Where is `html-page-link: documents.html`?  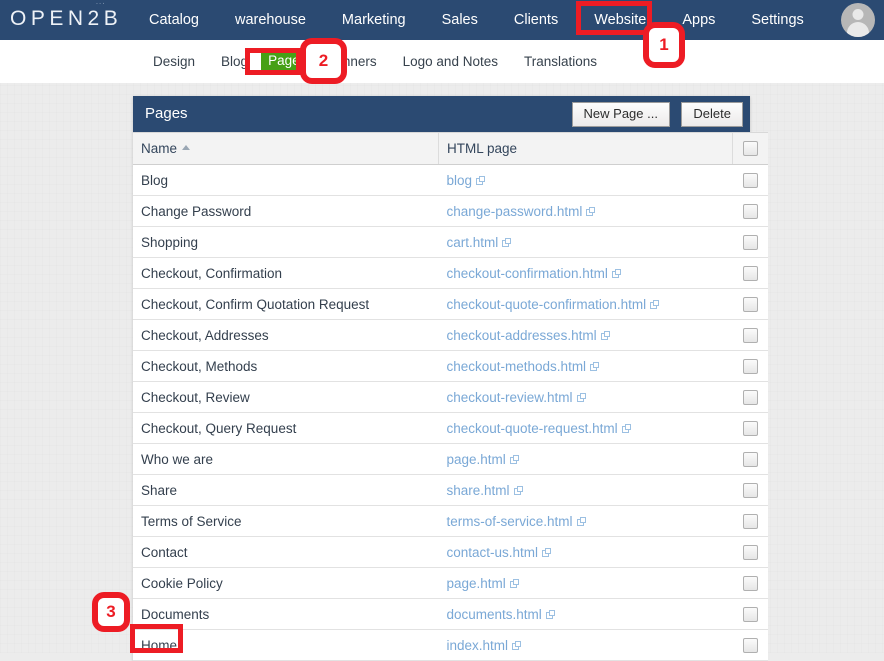 html-page-link: documents.html is located at coordinates (494, 614).